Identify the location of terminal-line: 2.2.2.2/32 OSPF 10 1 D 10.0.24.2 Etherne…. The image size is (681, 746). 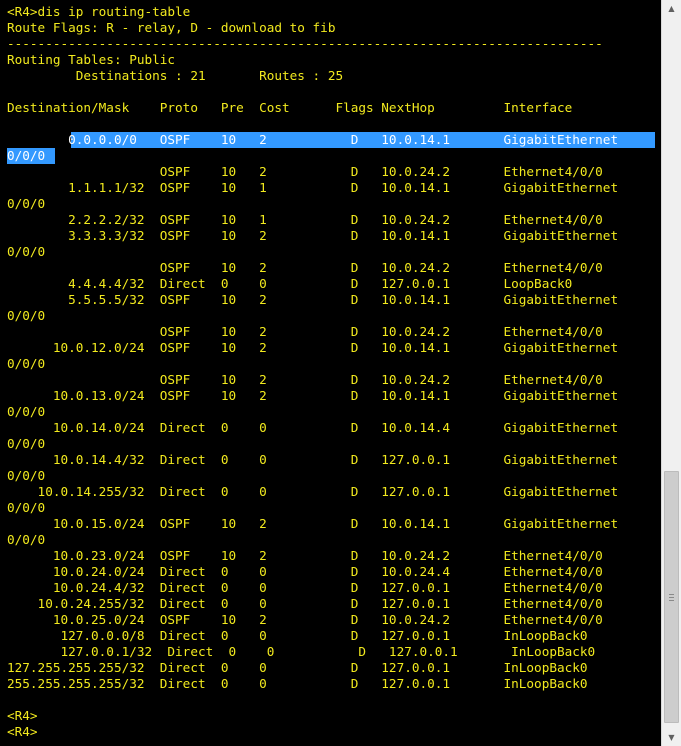
(305, 219).